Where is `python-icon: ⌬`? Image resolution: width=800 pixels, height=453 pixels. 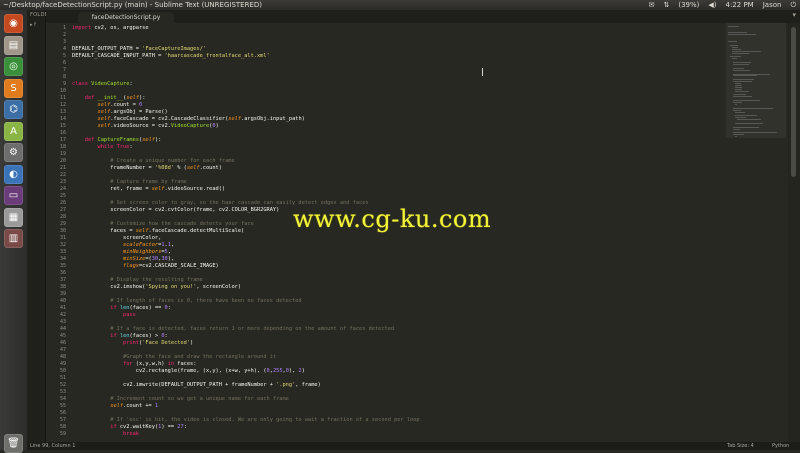 python-icon: ⌬ is located at coordinates (13, 109).